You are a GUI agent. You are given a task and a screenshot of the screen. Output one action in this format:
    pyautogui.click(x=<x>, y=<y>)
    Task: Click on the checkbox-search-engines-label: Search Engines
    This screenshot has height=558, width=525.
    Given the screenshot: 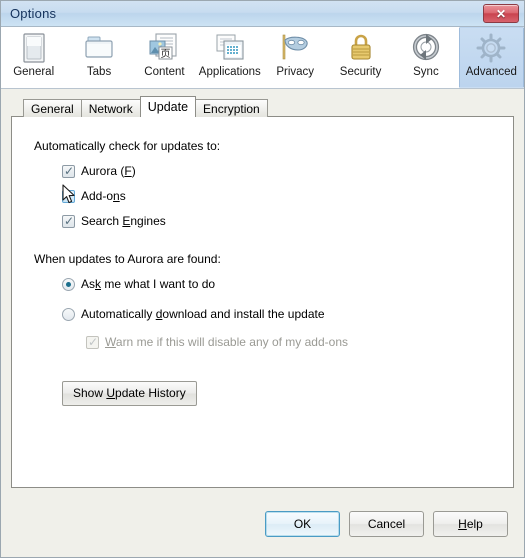 What is the action you would take?
    pyautogui.click(x=123, y=221)
    